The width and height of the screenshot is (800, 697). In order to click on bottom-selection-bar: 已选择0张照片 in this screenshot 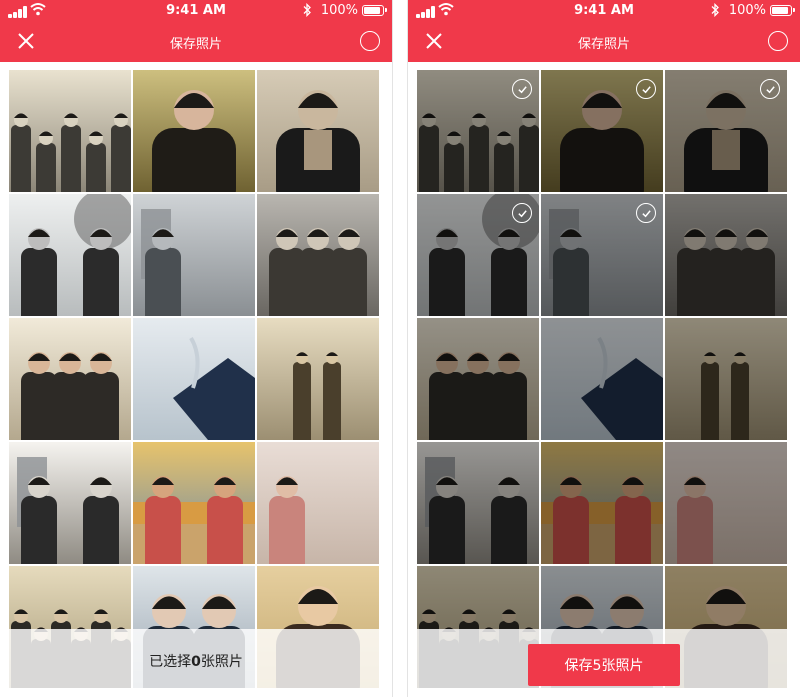, I will do `click(196, 663)`.